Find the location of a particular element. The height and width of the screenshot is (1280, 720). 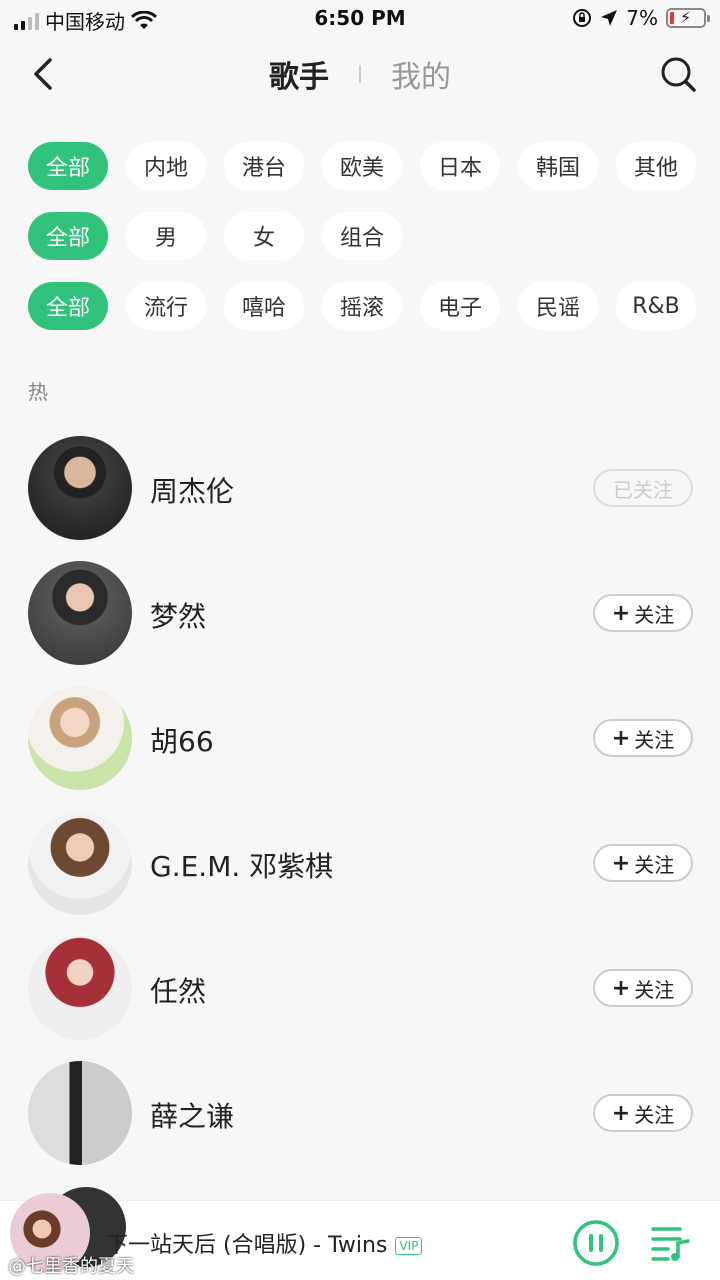

nav-bar: 歌手 我的 is located at coordinates (360, 75).